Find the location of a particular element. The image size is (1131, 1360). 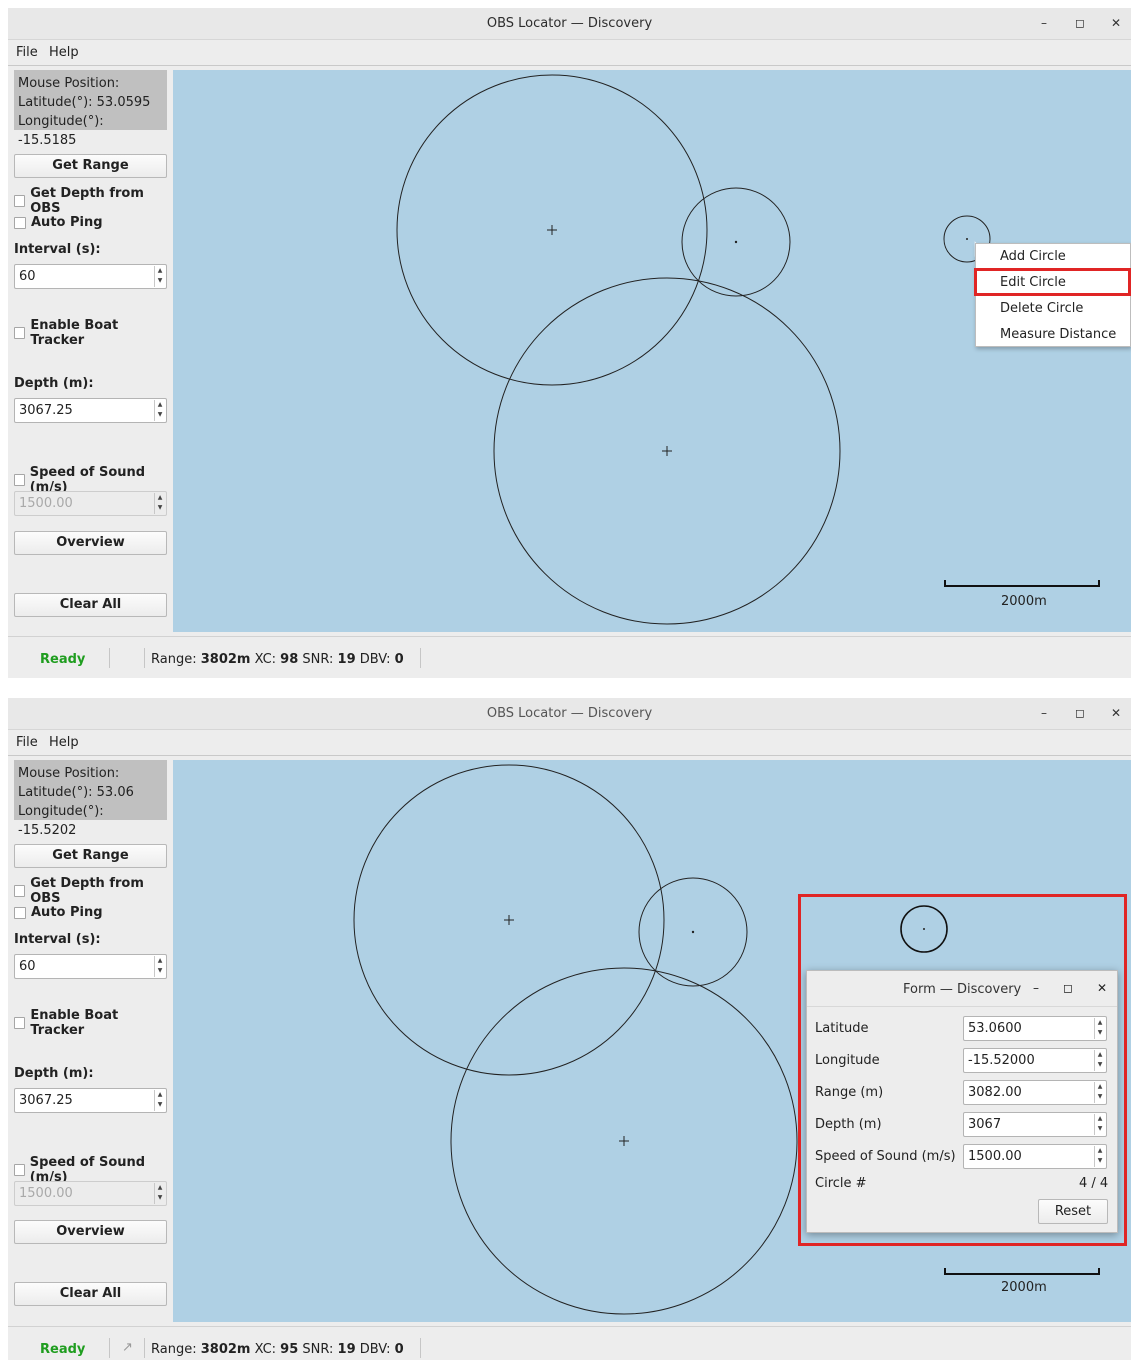

boat-tracker-label: Enable Boat Tracker is located at coordinates (74, 1023).